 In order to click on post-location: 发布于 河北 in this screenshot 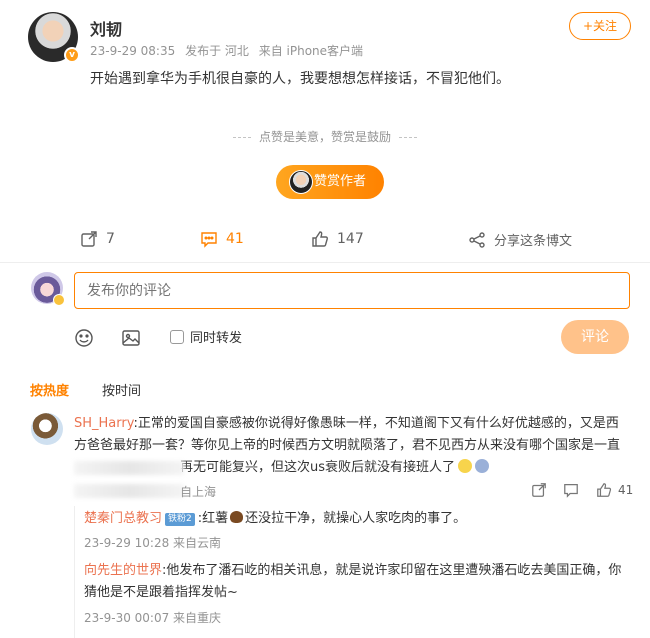, I will do `click(217, 51)`.